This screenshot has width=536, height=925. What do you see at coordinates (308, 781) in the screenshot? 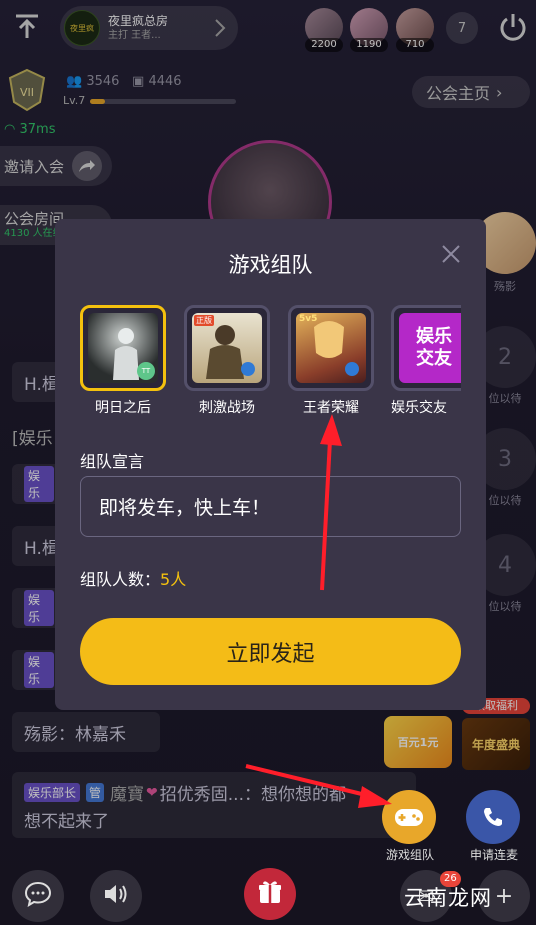
I see `arrow-diagonal-icon` at bounding box center [308, 781].